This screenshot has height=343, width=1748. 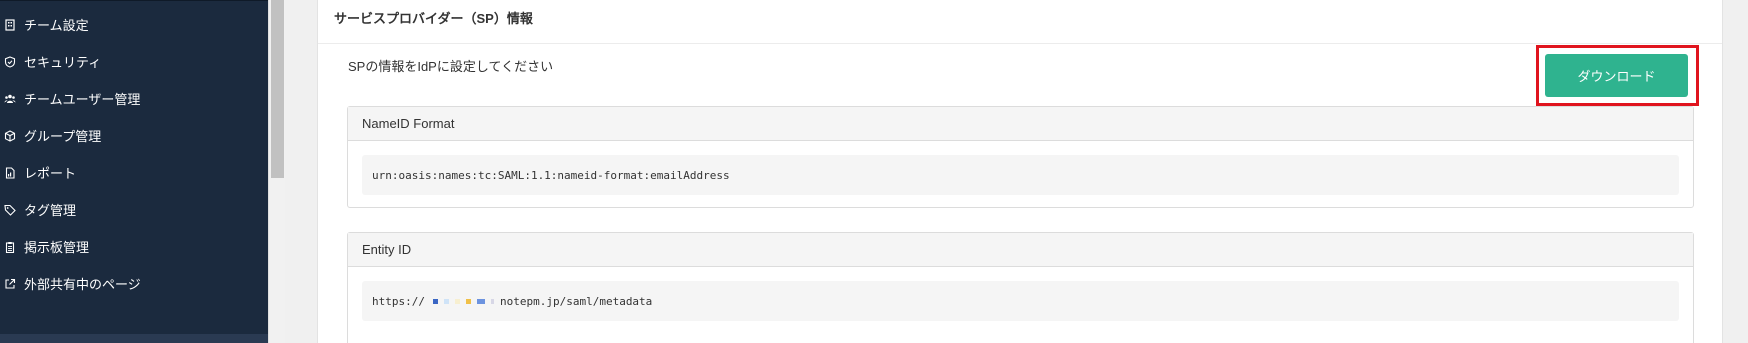 What do you see at coordinates (10, 99) in the screenshot?
I see `users-icon` at bounding box center [10, 99].